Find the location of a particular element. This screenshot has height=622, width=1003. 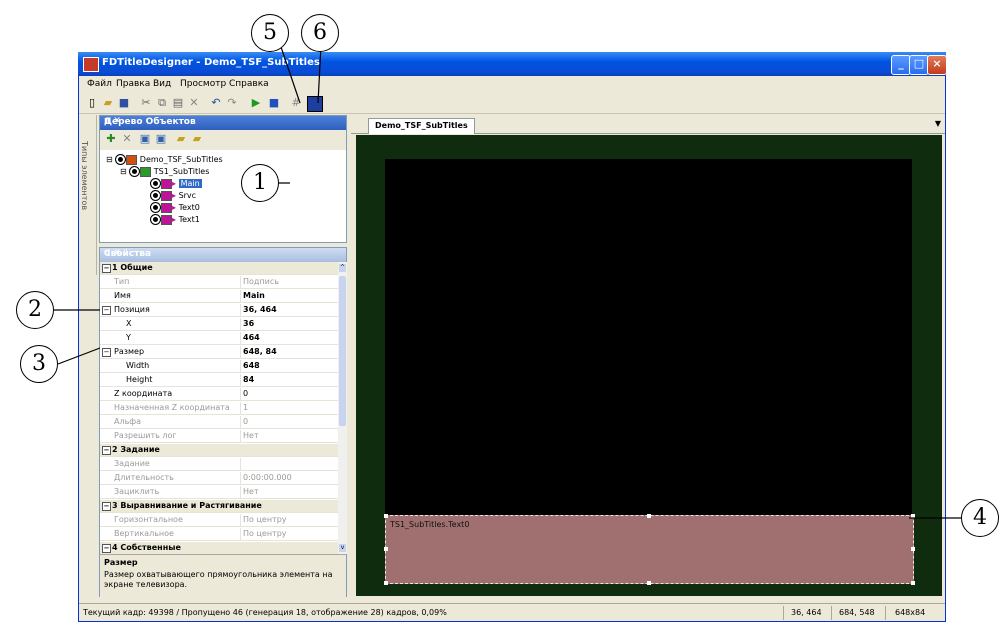

dock-tab-label: Типы элементов is located at coordinates (84, 175).